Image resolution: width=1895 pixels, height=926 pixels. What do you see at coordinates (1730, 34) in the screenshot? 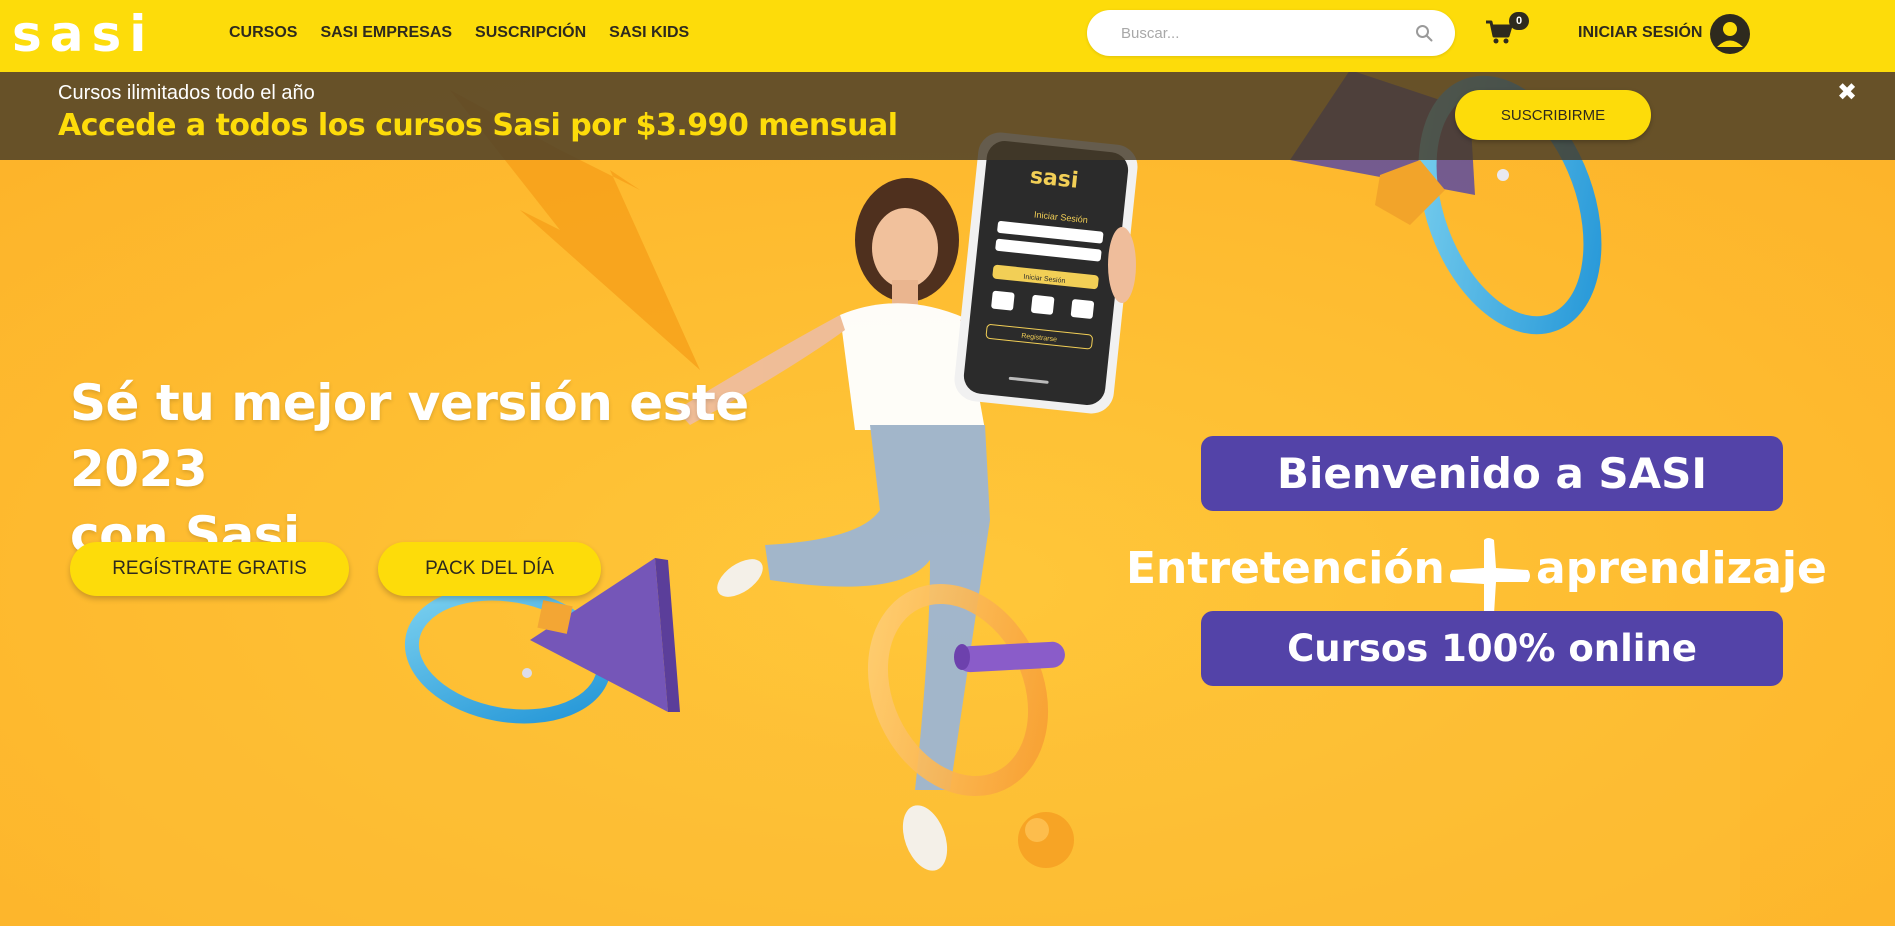
I see `user-avatar-icon` at bounding box center [1730, 34].